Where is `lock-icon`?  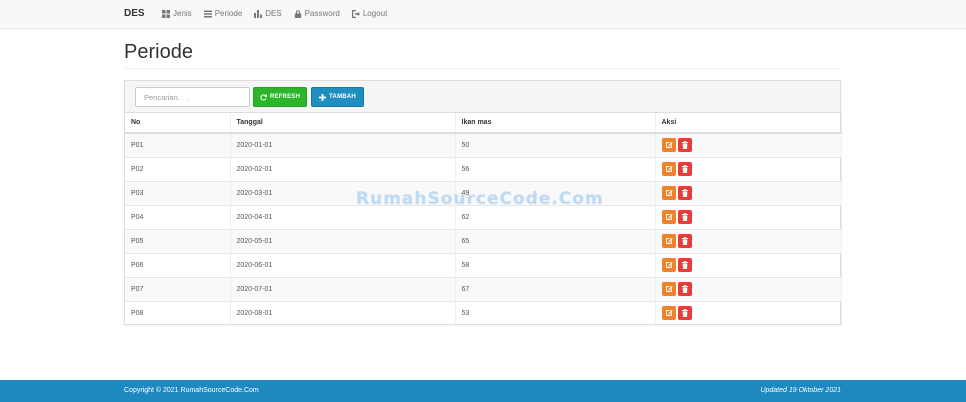
lock-icon is located at coordinates (297, 13).